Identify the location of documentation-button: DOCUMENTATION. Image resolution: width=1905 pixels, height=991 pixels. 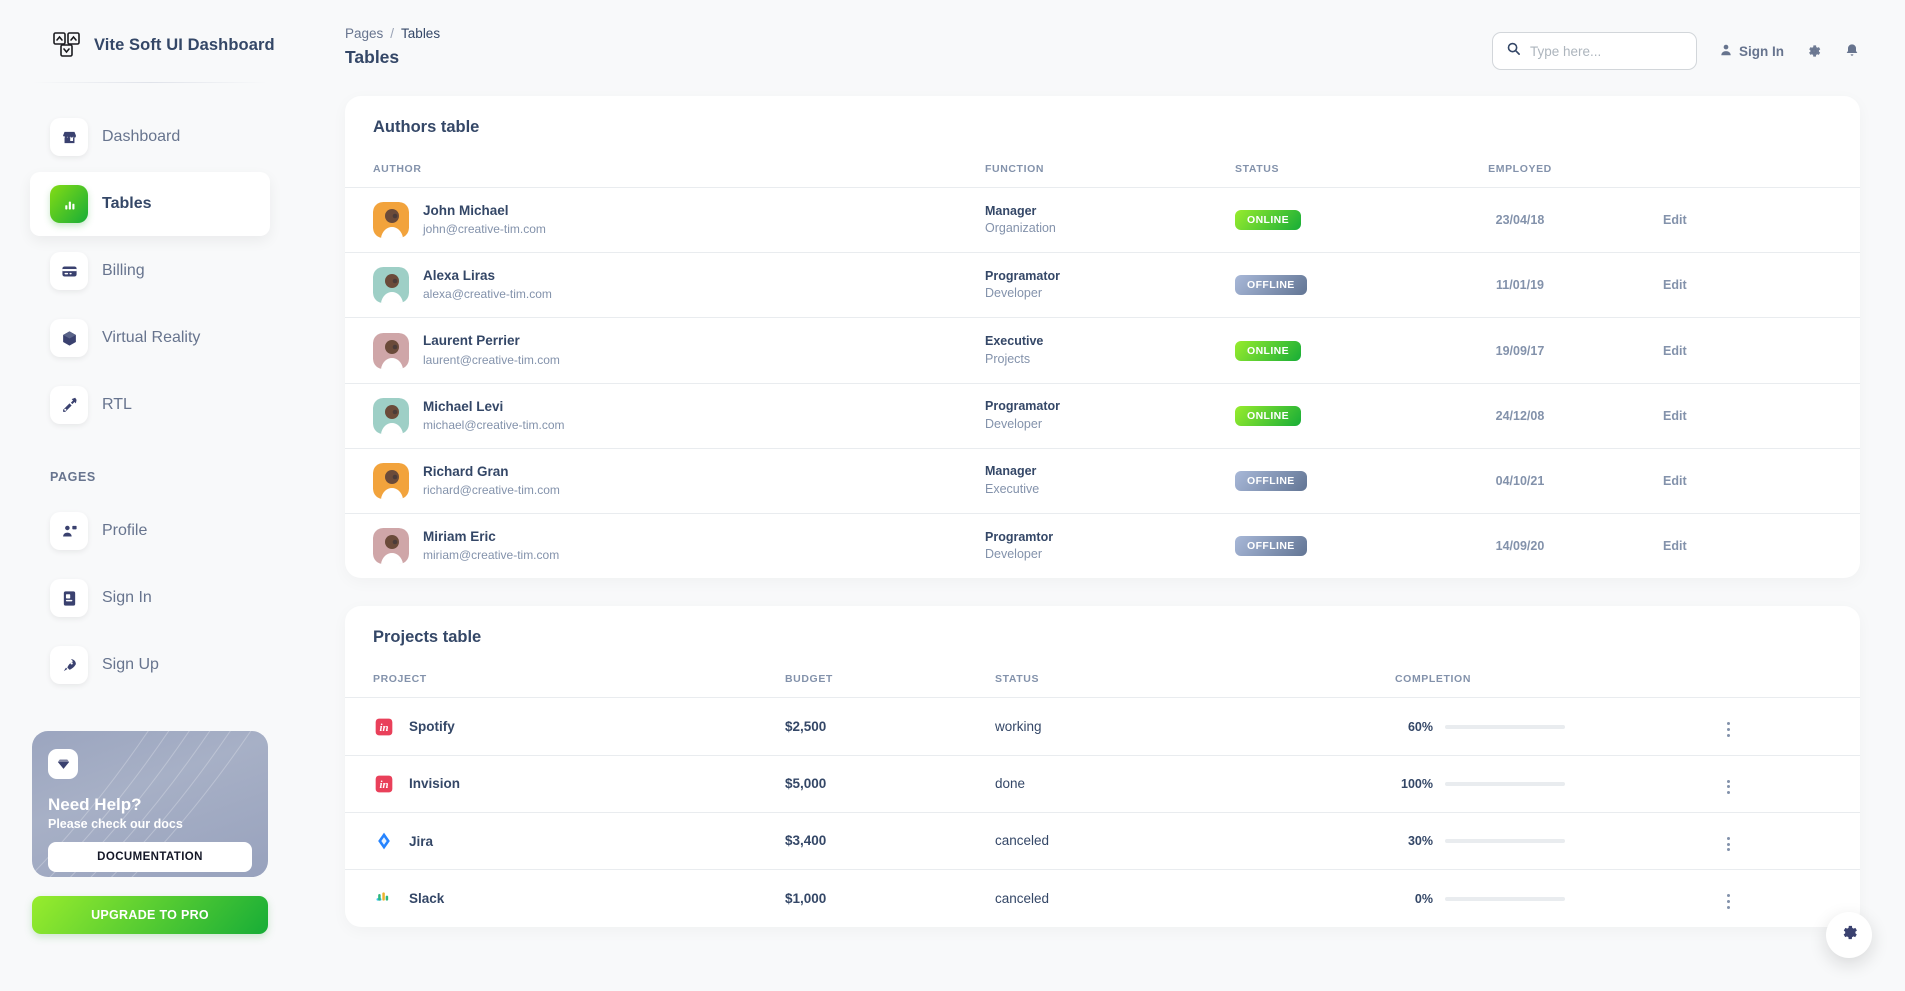
(150, 857).